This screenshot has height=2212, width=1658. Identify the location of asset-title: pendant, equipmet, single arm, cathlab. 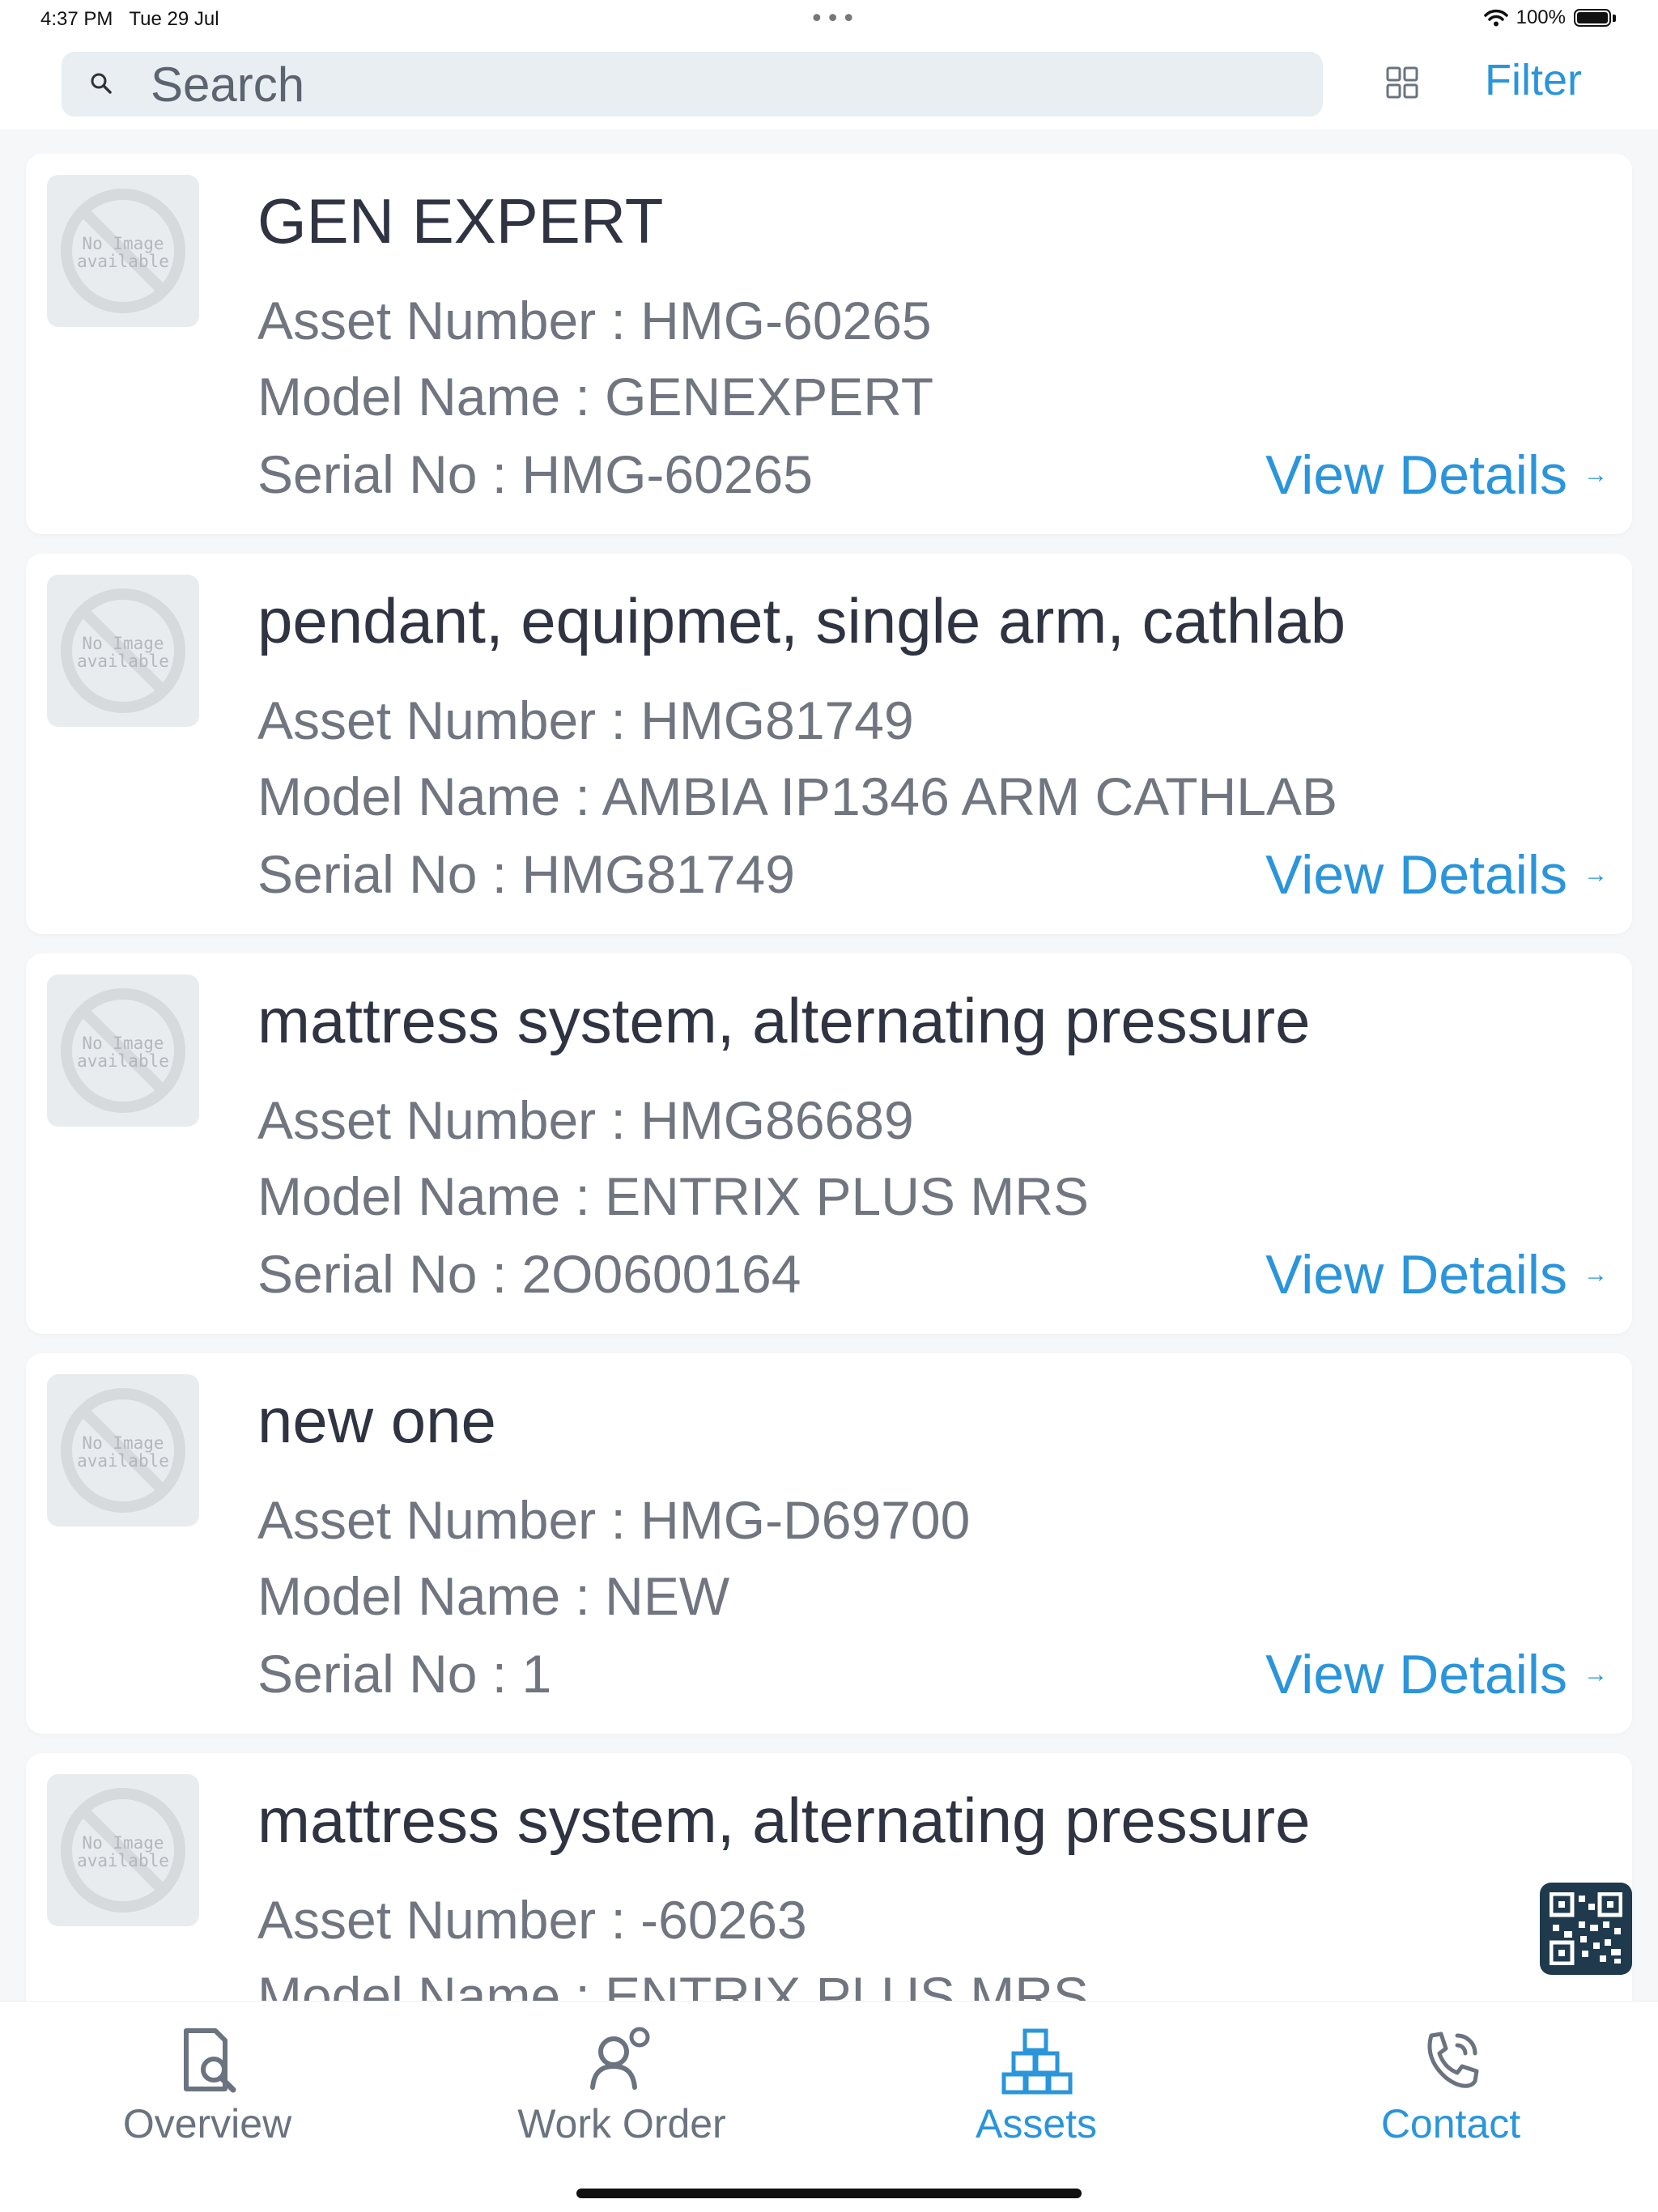
(801, 620).